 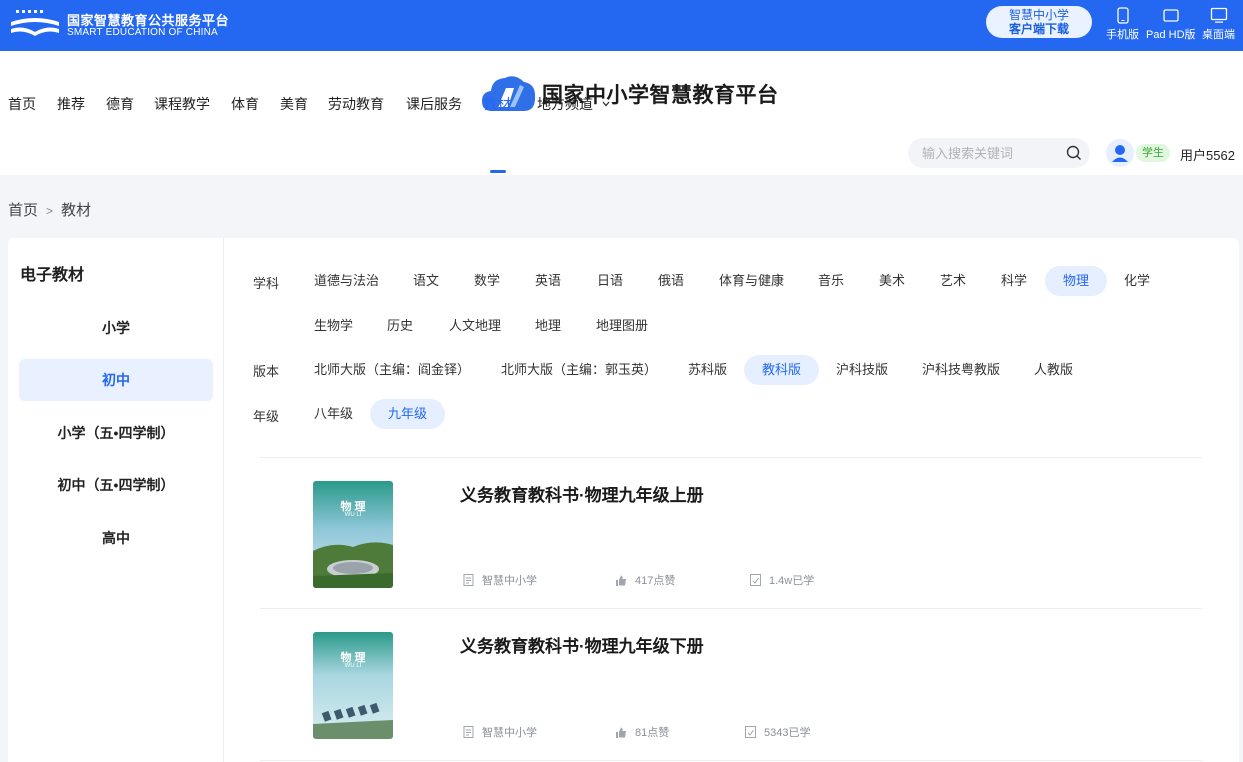 I want to click on nav-item-local-label: 地方频道, so click(x=565, y=104).